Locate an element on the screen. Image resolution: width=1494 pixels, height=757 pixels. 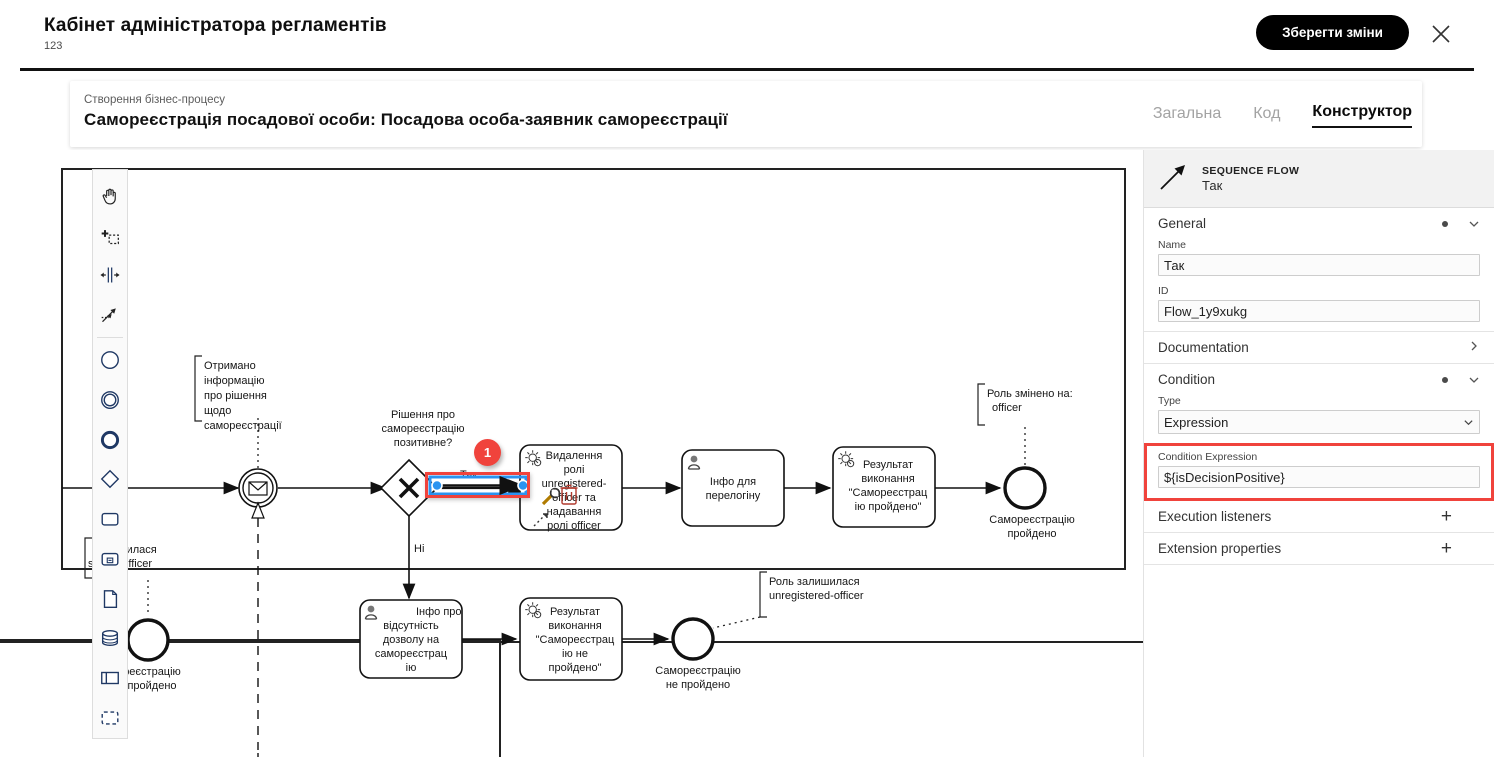
field-condition-type: Type Expression is located at coordinates (1319, 414).